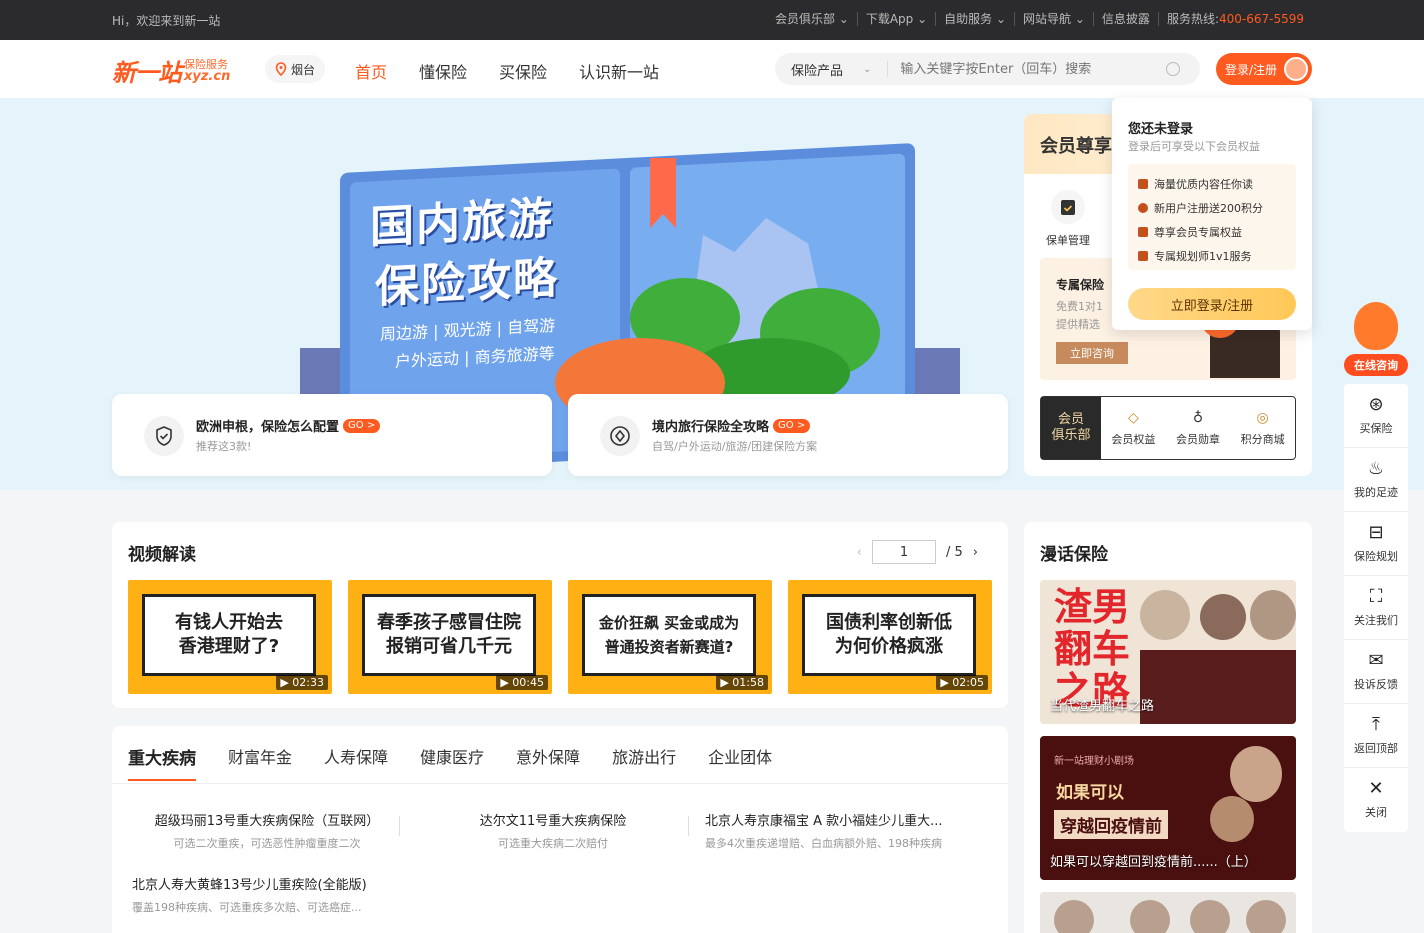 The width and height of the screenshot is (1424, 933). What do you see at coordinates (553, 830) in the screenshot?
I see `product-item: 达尔文11号重大疾病保险 可选重大疾病二次赔付` at bounding box center [553, 830].